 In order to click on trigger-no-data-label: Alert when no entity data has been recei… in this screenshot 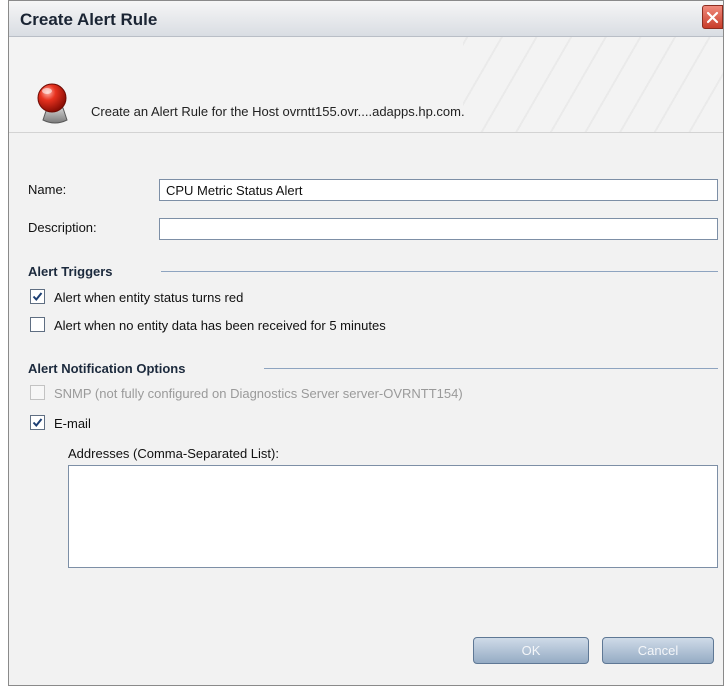, I will do `click(220, 325)`.